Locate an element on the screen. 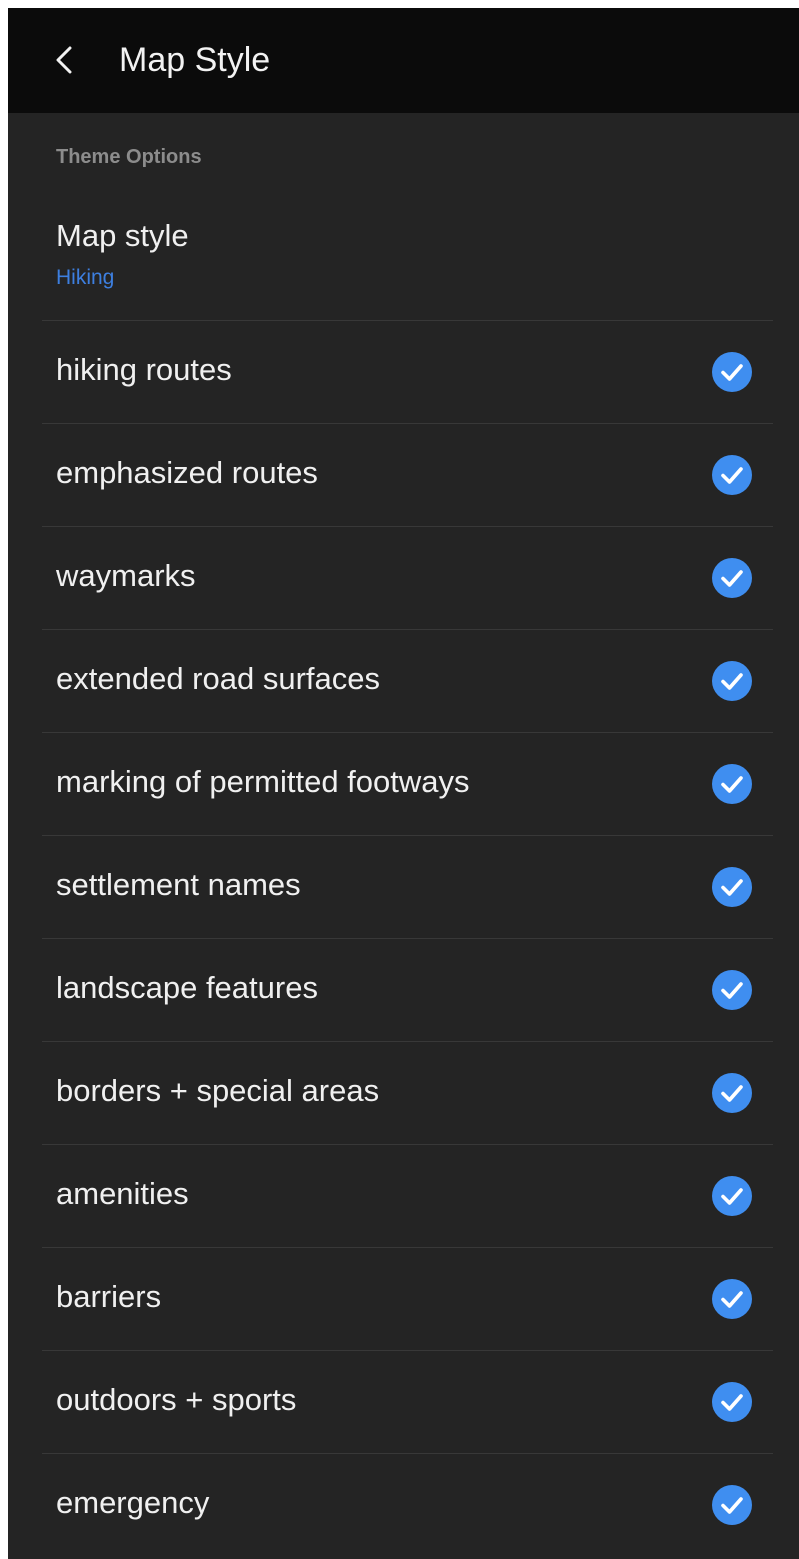 This screenshot has height=1559, width=799. option-row: marking of permitted footways is located at coordinates (407, 784).